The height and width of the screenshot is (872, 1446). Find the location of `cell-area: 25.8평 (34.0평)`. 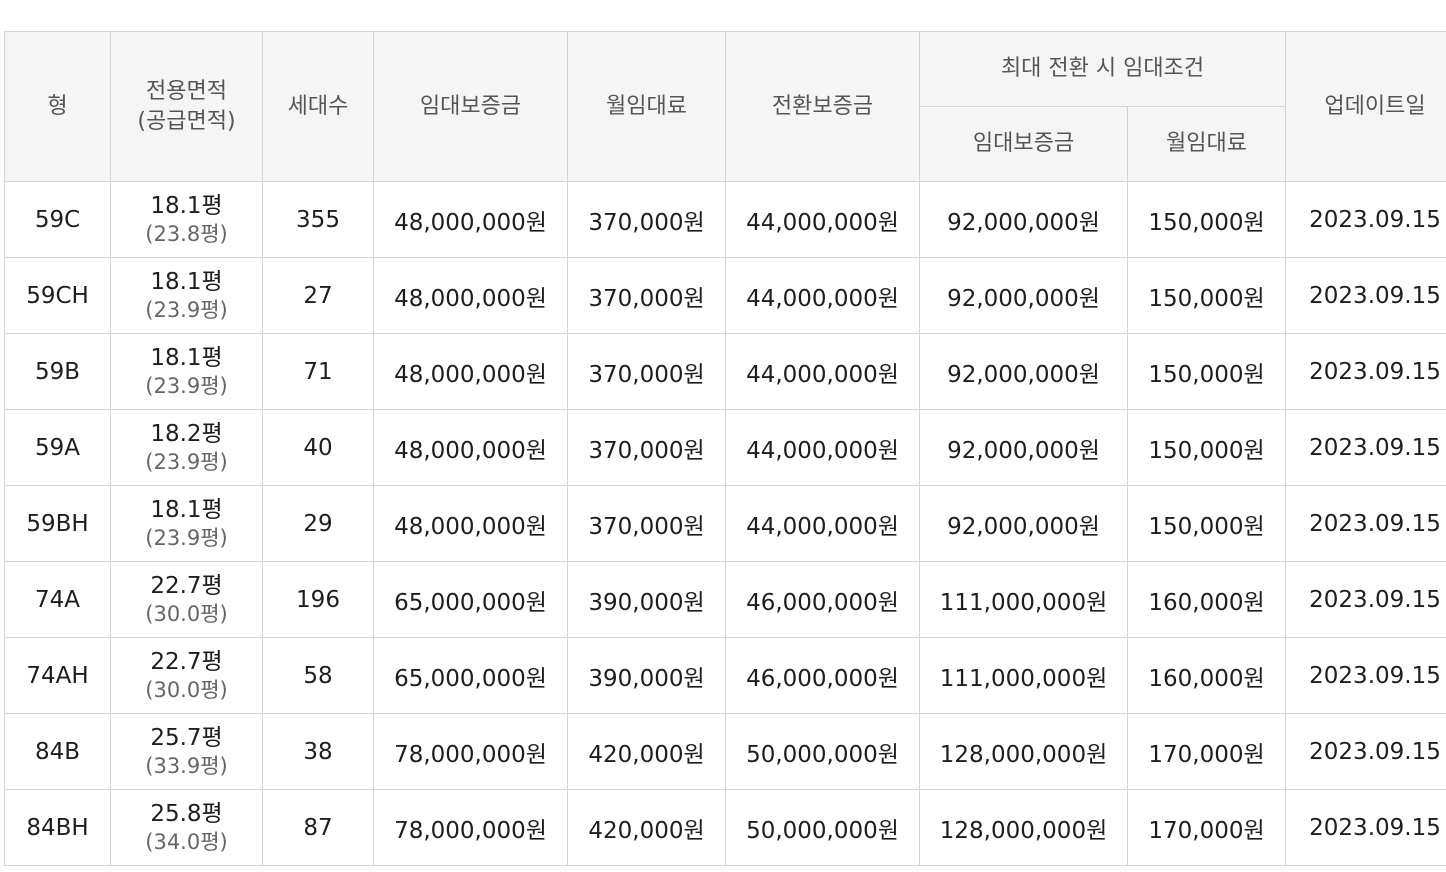

cell-area: 25.8평 (34.0평) is located at coordinates (186, 827).